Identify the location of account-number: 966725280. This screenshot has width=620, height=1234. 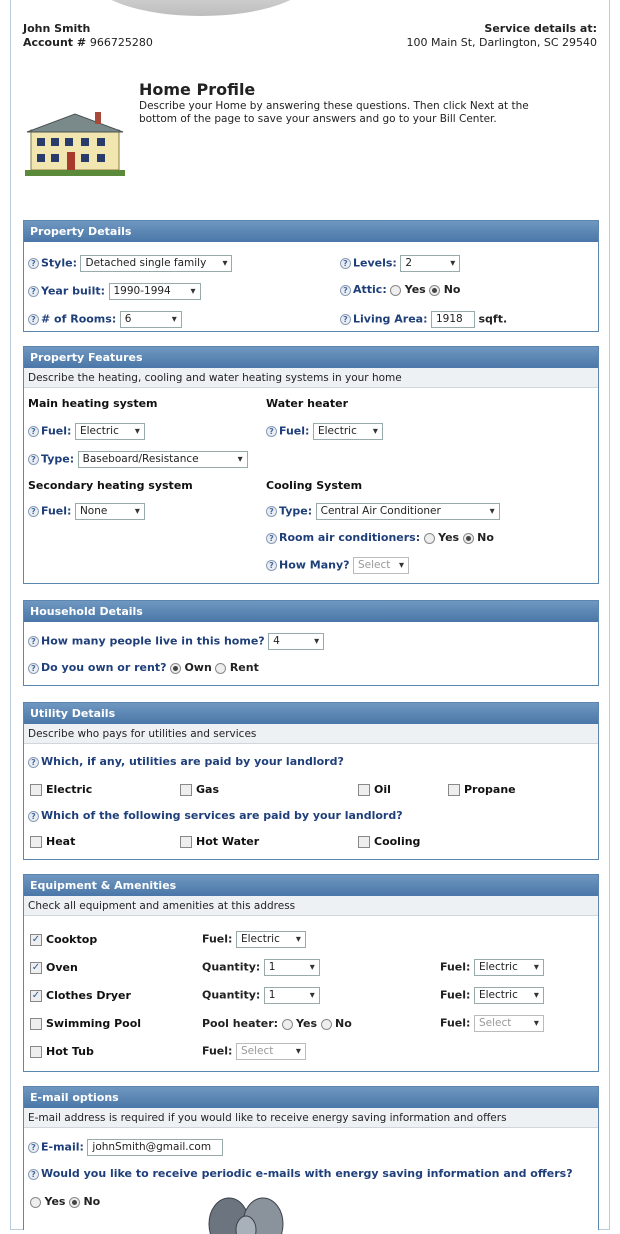
(121, 42).